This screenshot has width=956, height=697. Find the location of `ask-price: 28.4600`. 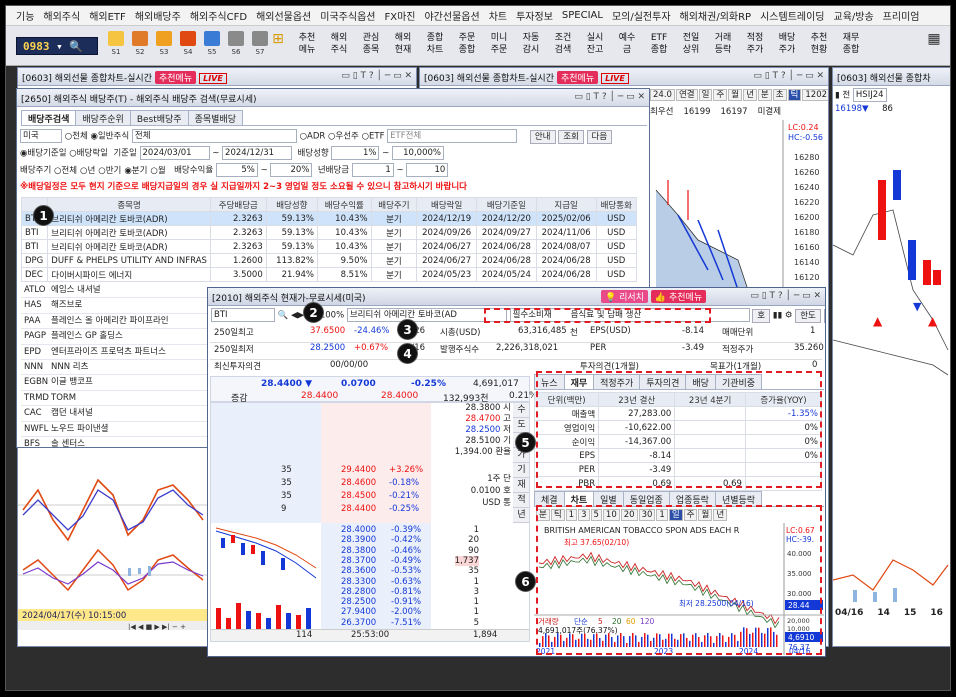

ask-price: 28.4600 is located at coordinates (358, 483).